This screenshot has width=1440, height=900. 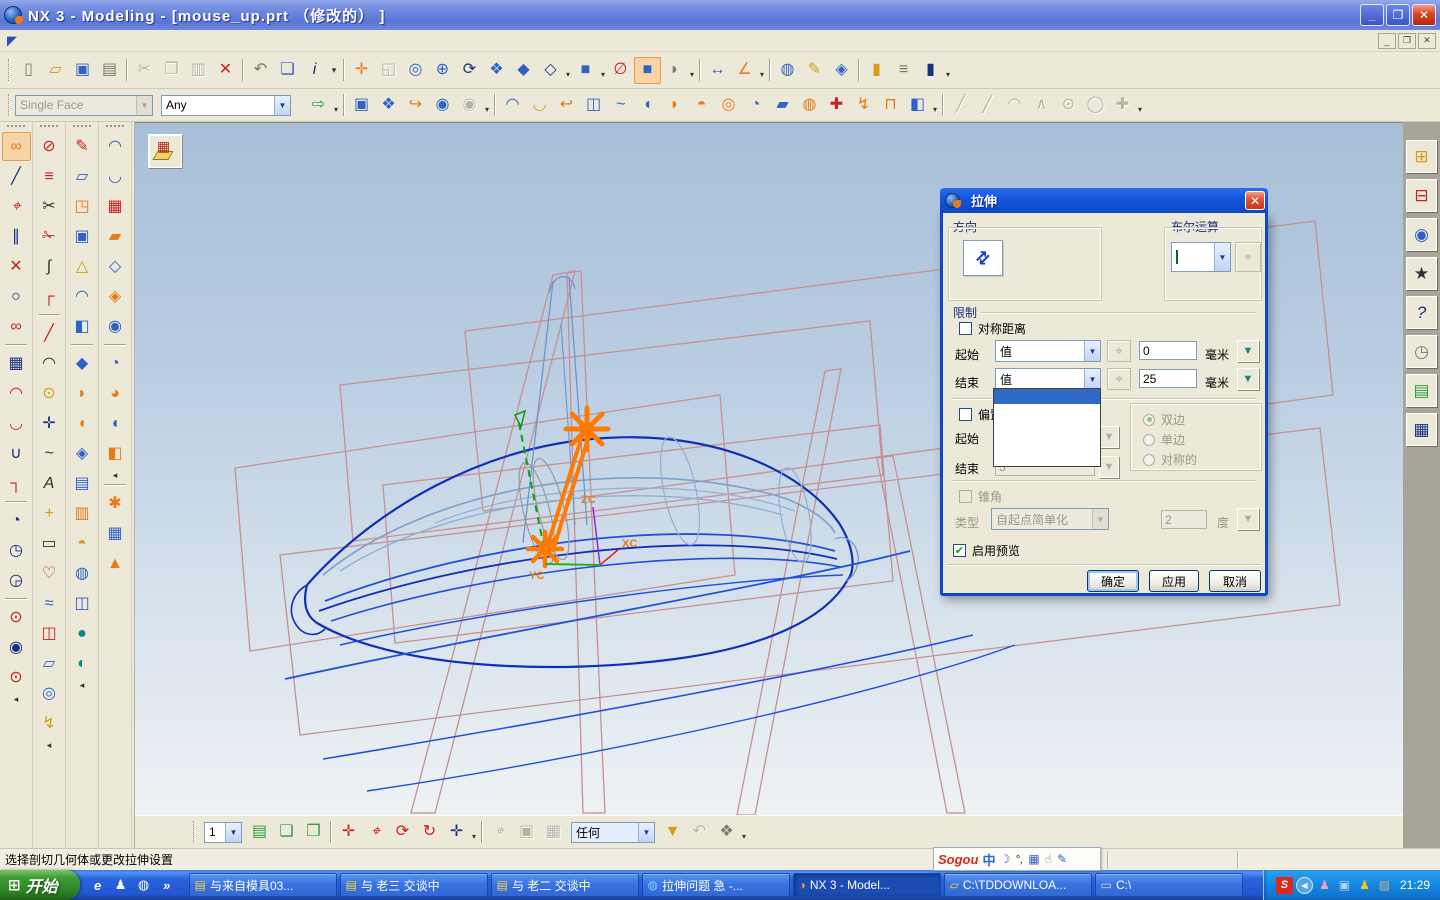 I want to click on sketch-fillet-icon: ◠, so click(x=1014, y=105).